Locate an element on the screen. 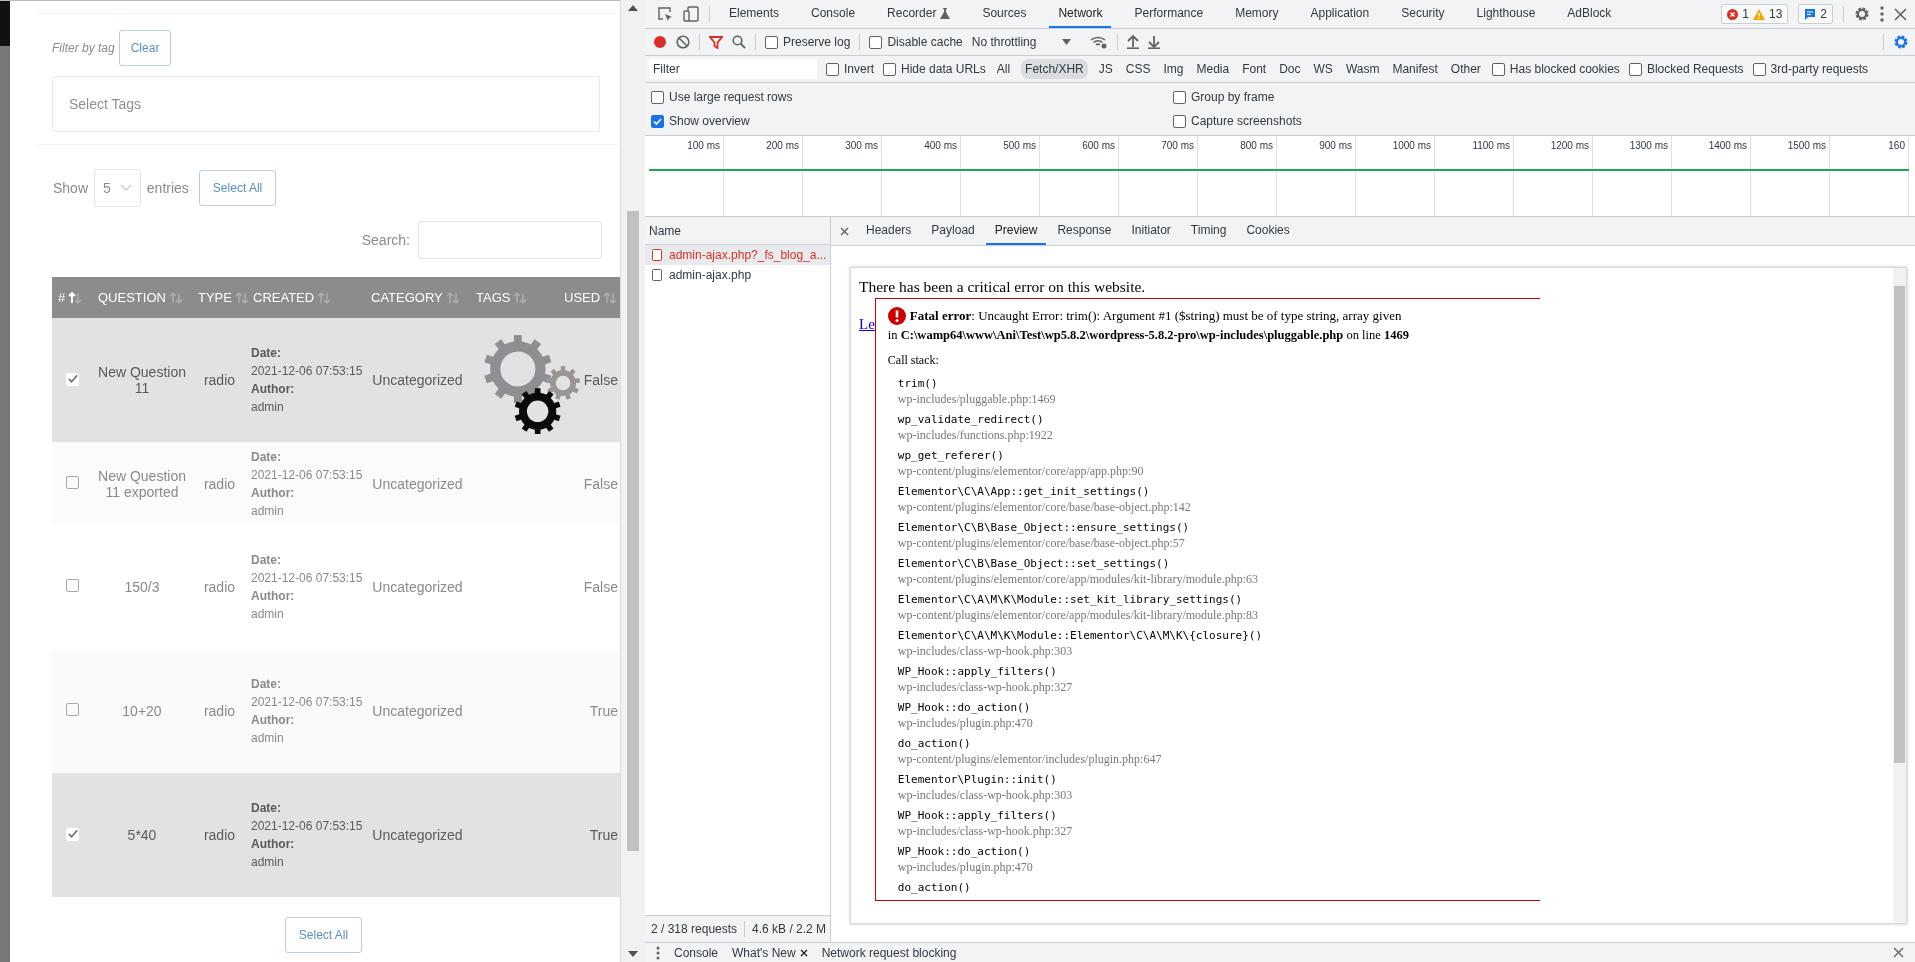 The height and width of the screenshot is (962, 1915). type-filter-button: JS is located at coordinates (1105, 69).